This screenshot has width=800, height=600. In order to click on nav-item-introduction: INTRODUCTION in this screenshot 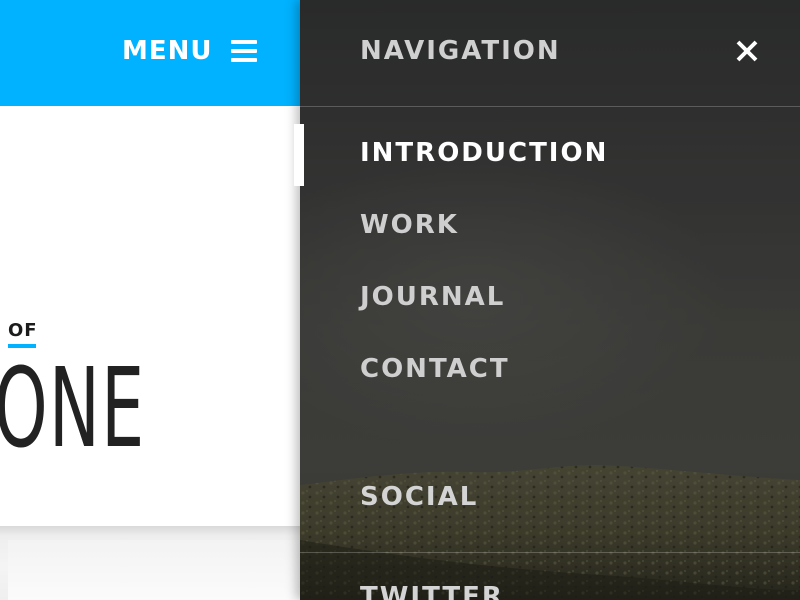, I will do `click(484, 153)`.